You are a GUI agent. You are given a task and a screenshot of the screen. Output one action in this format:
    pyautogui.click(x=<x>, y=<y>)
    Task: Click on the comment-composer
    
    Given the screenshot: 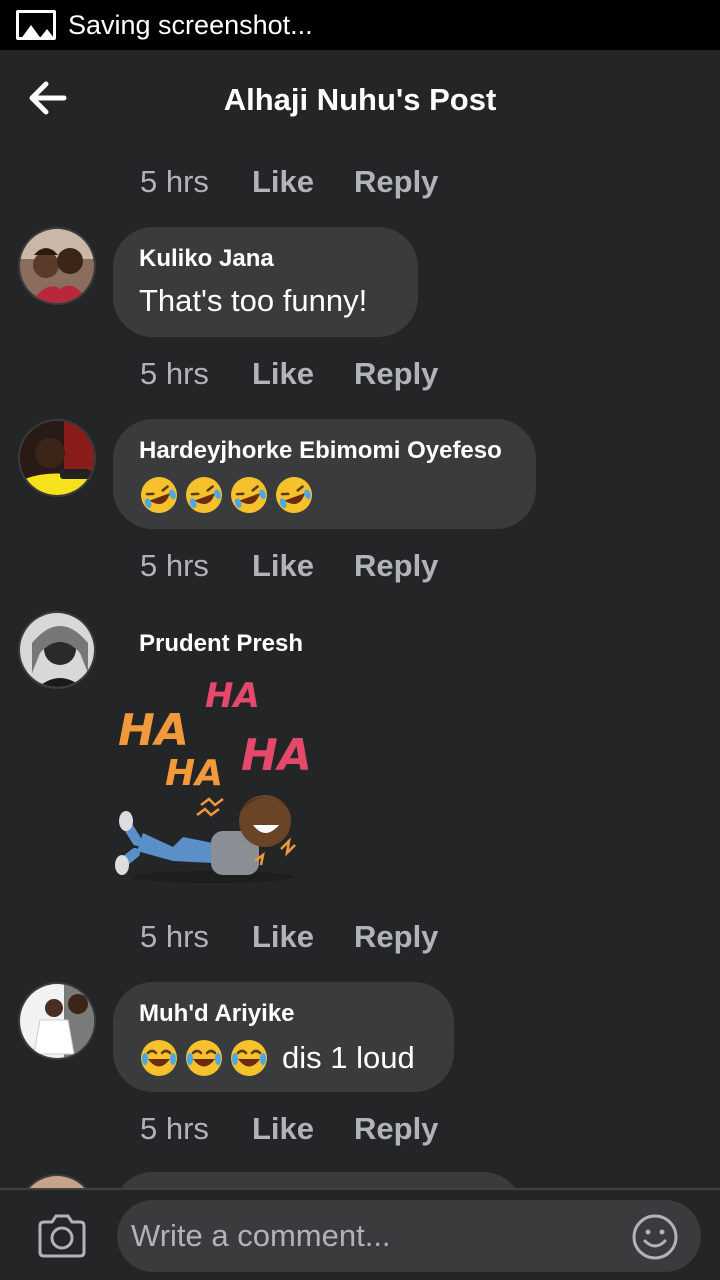 What is the action you would take?
    pyautogui.click(x=360, y=1234)
    